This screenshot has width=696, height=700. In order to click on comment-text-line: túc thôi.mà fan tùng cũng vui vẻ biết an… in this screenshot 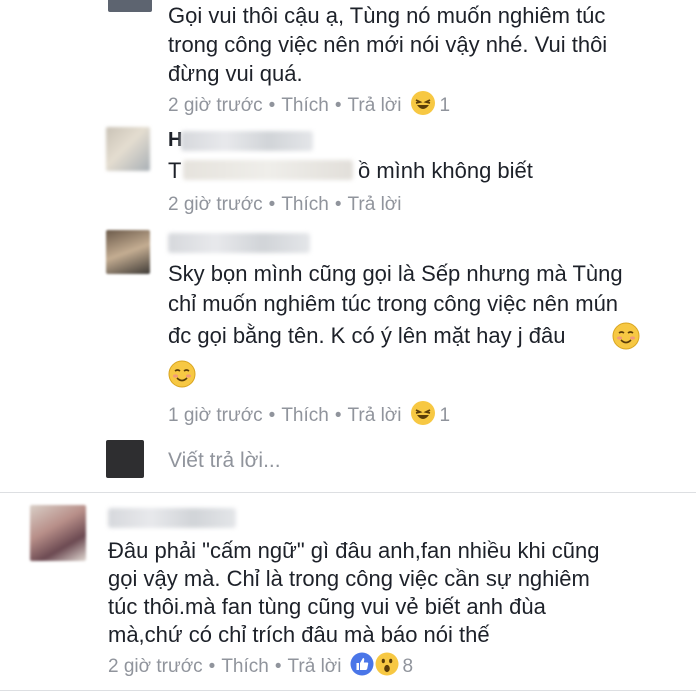, I will do `click(327, 606)`.